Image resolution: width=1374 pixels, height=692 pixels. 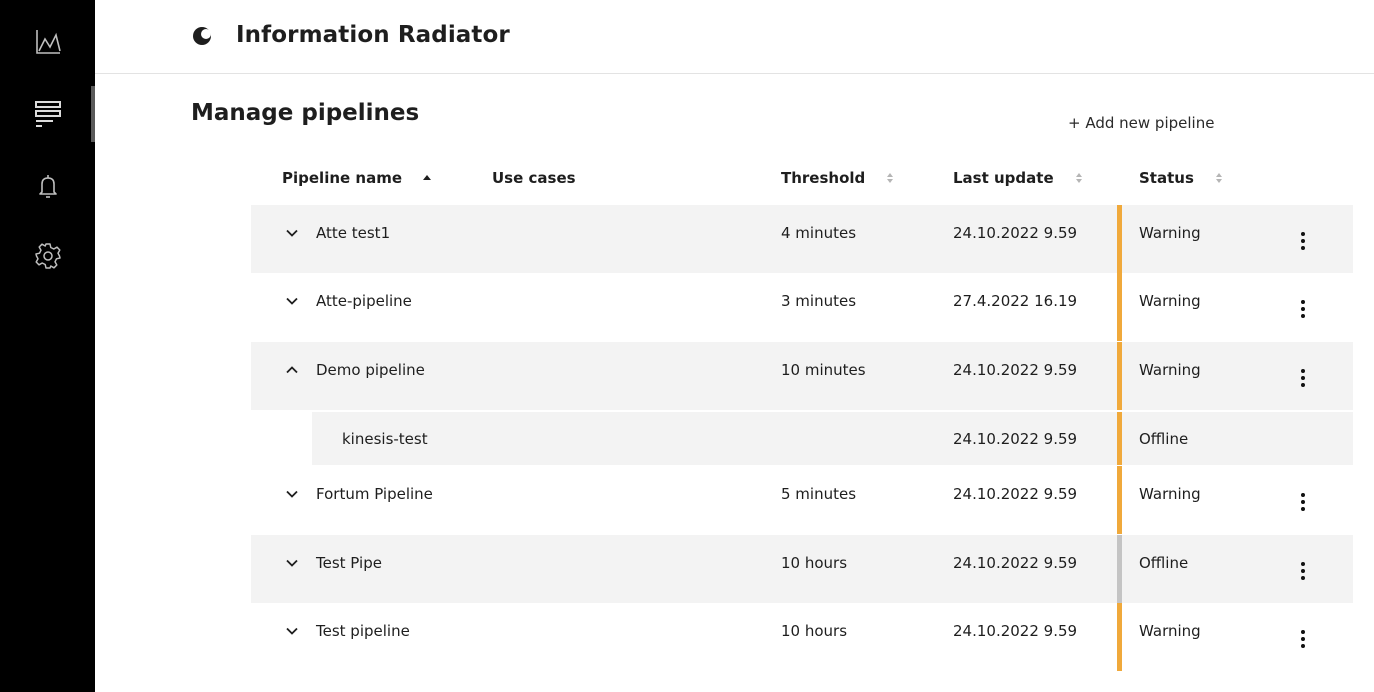 What do you see at coordinates (202, 36) in the screenshot?
I see `logo-icon` at bounding box center [202, 36].